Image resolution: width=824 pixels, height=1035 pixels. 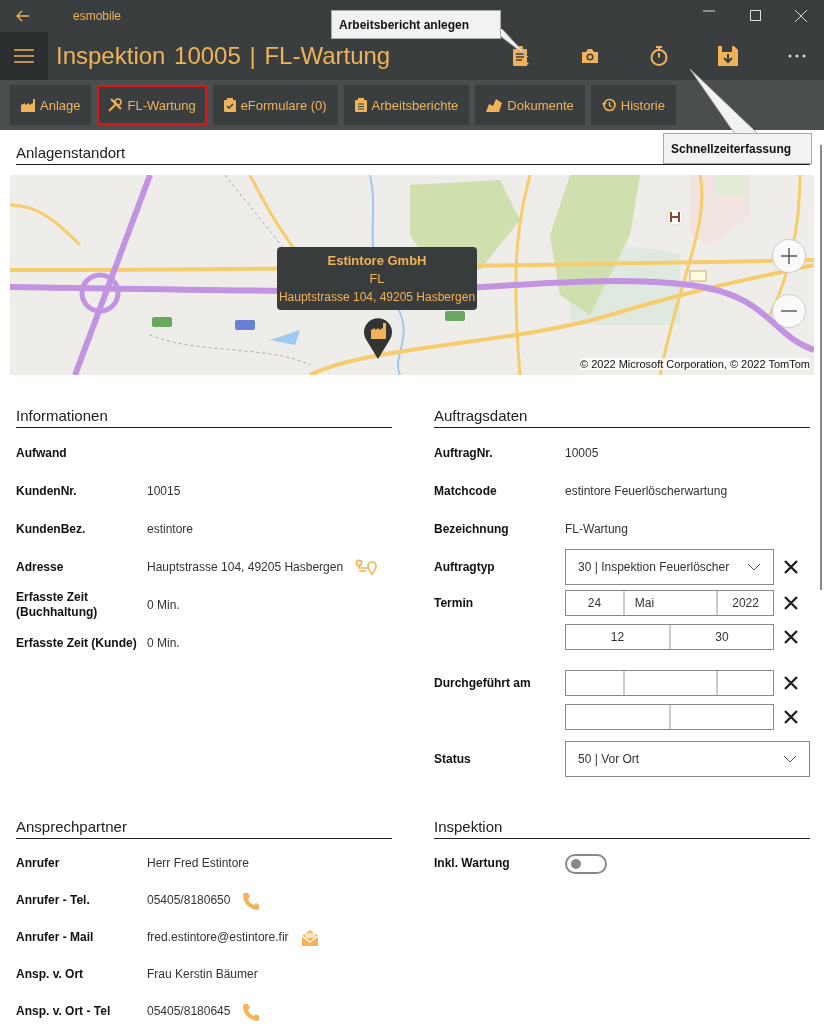 What do you see at coordinates (472, 863) in the screenshot?
I see `field-label: Inkl. Wartung` at bounding box center [472, 863].